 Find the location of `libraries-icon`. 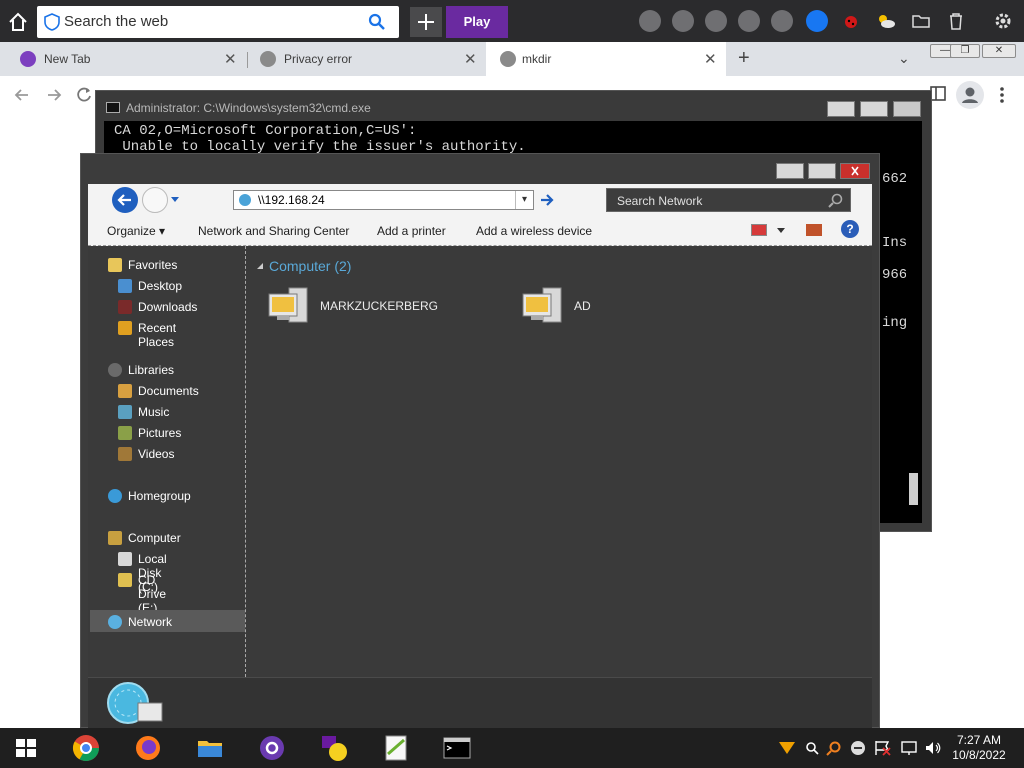

libraries-icon is located at coordinates (115, 370).